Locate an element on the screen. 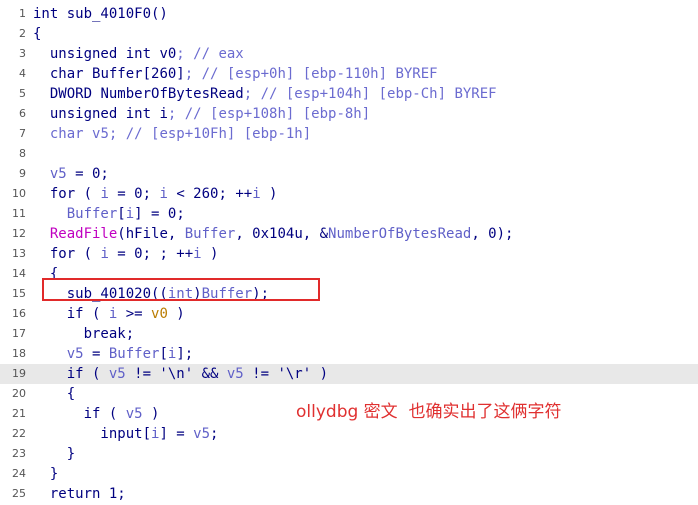 This screenshot has height=505, width=698. code-text: int sub_4010F0() is located at coordinates (100, 14).